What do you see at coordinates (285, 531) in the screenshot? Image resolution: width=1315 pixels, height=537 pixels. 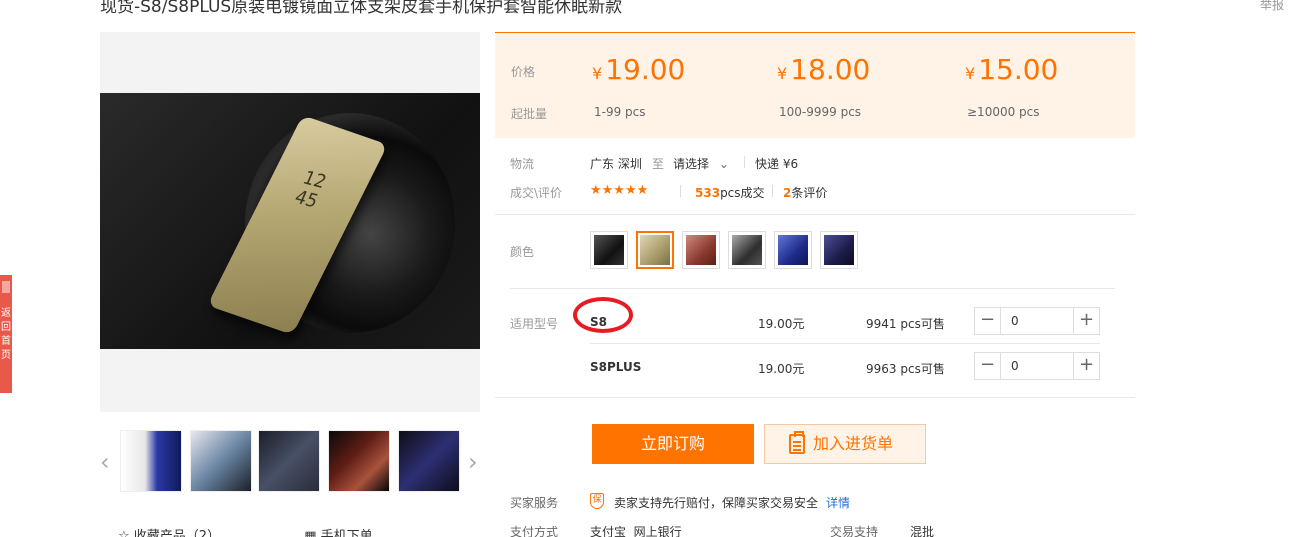 I see `bottom-links: ☆ 收藏产品（2） ▦ 手机下单` at bounding box center [285, 531].